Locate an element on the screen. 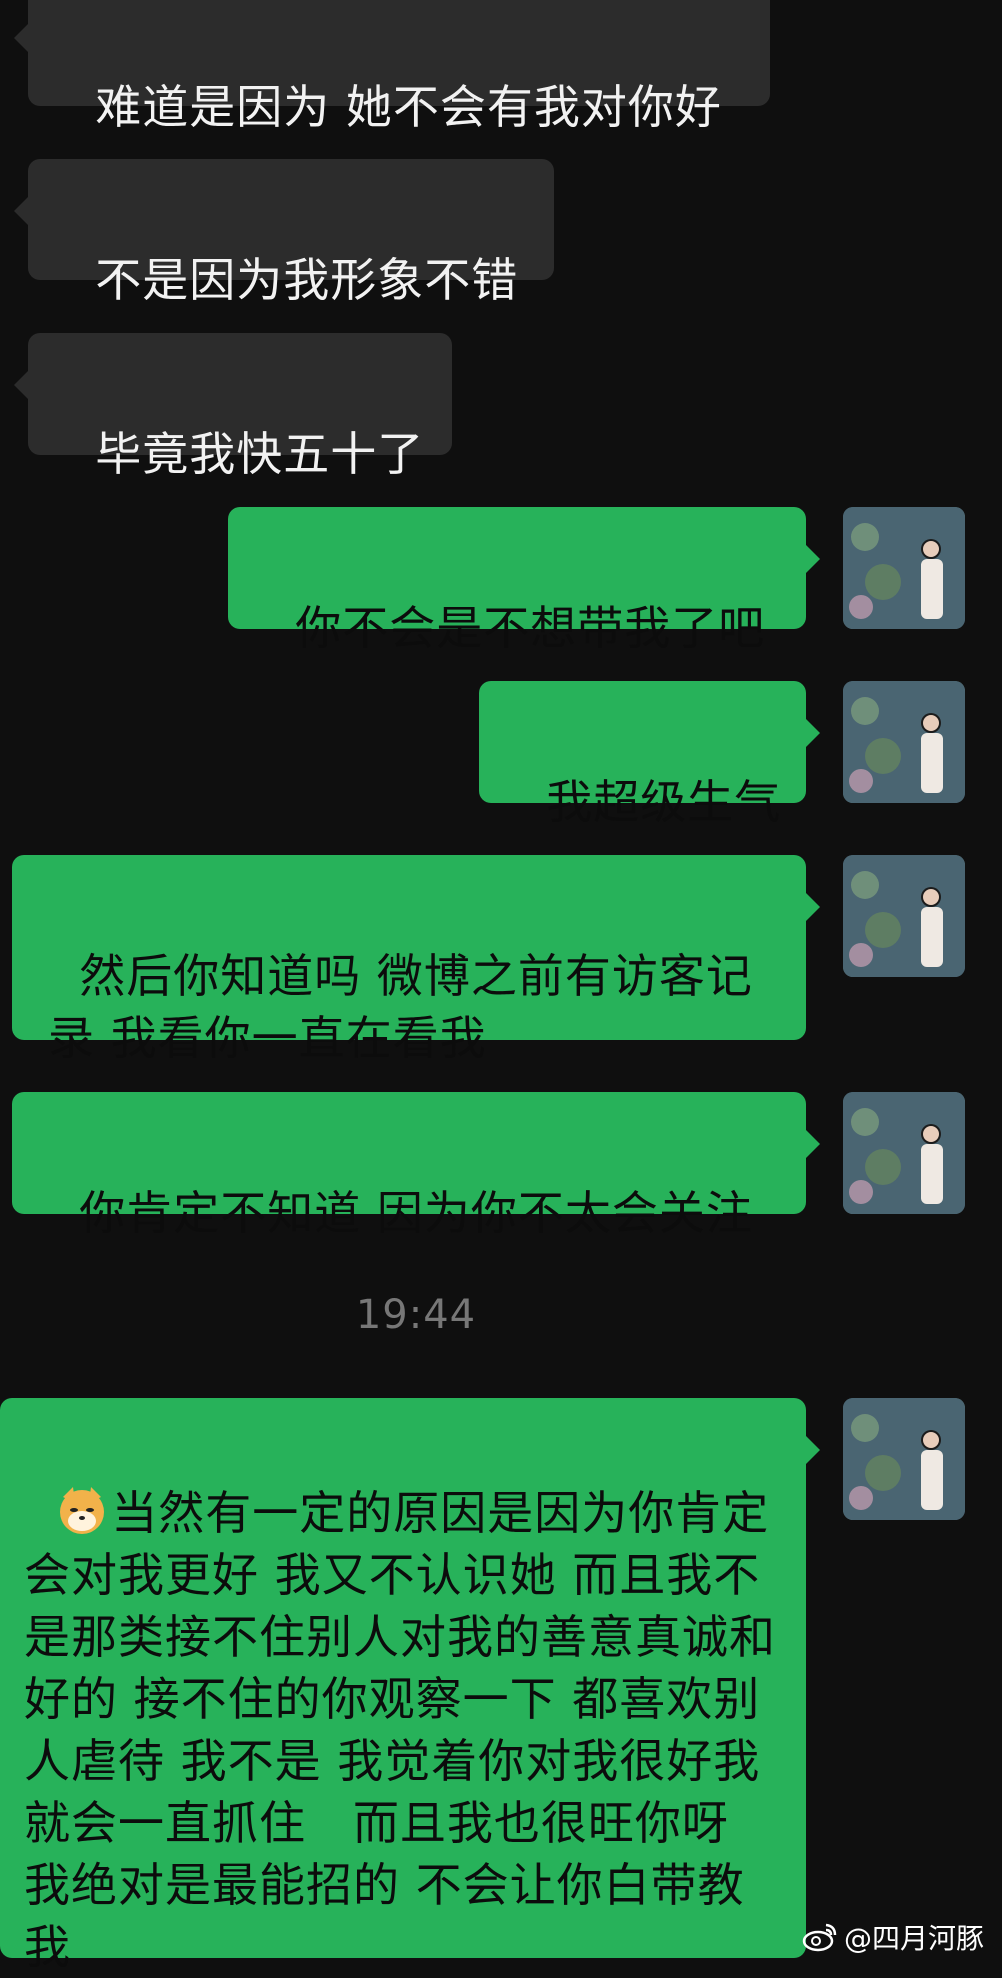 This screenshot has height=1978, width=1002. message-text: 我超级生气 is located at coordinates (664, 802).